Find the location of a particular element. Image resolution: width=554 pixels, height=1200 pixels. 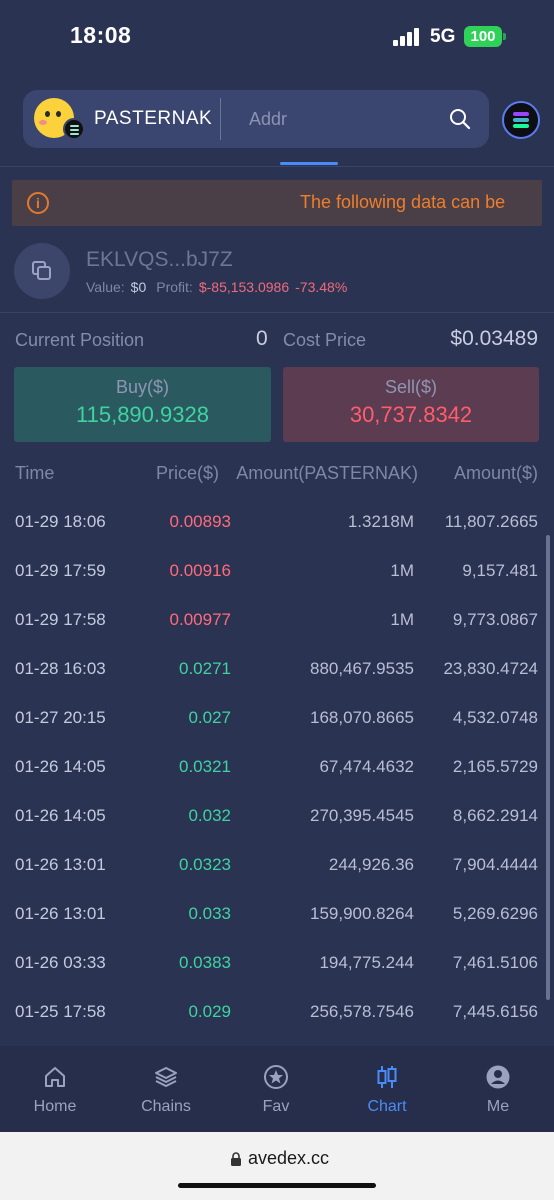

value-label: Value: is located at coordinates (105, 287).